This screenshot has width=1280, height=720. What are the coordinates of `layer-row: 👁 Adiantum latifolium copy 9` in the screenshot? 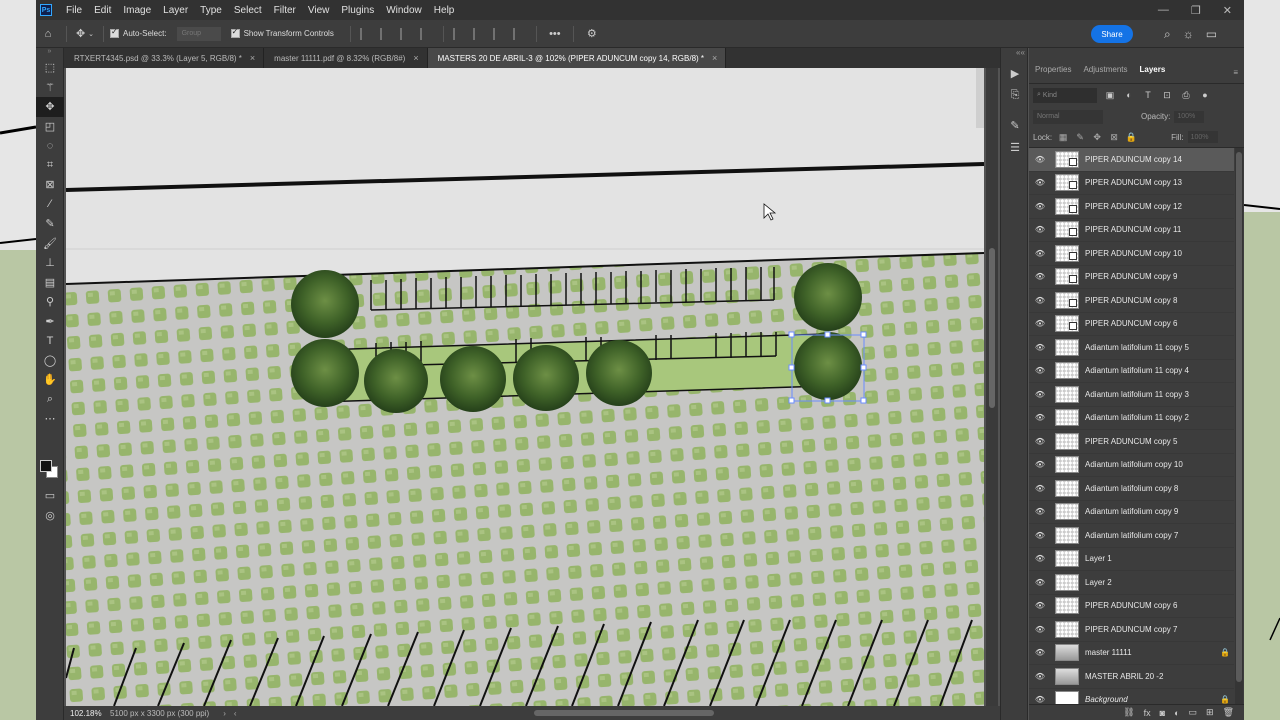 It's located at (1131, 512).